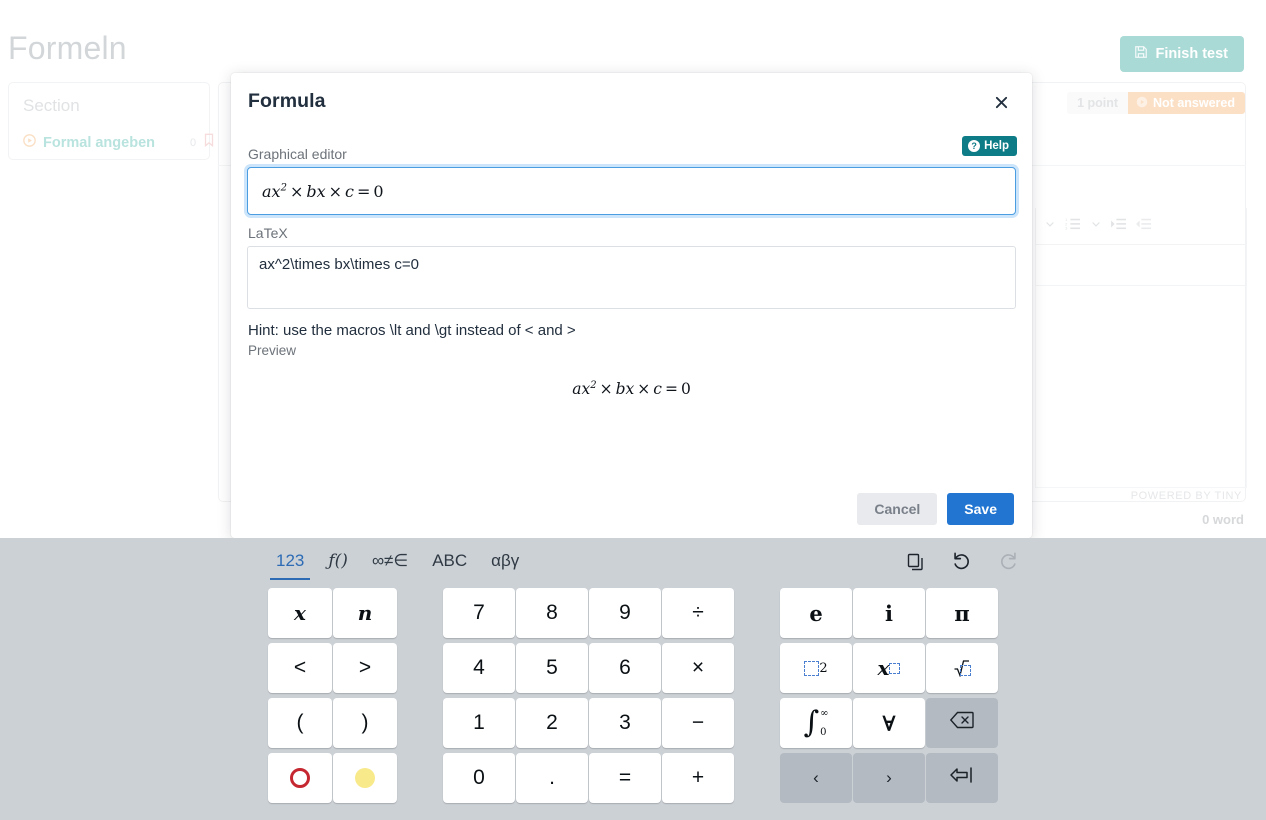 The height and width of the screenshot is (820, 1266). I want to click on key-greater-than: >, so click(365, 668).